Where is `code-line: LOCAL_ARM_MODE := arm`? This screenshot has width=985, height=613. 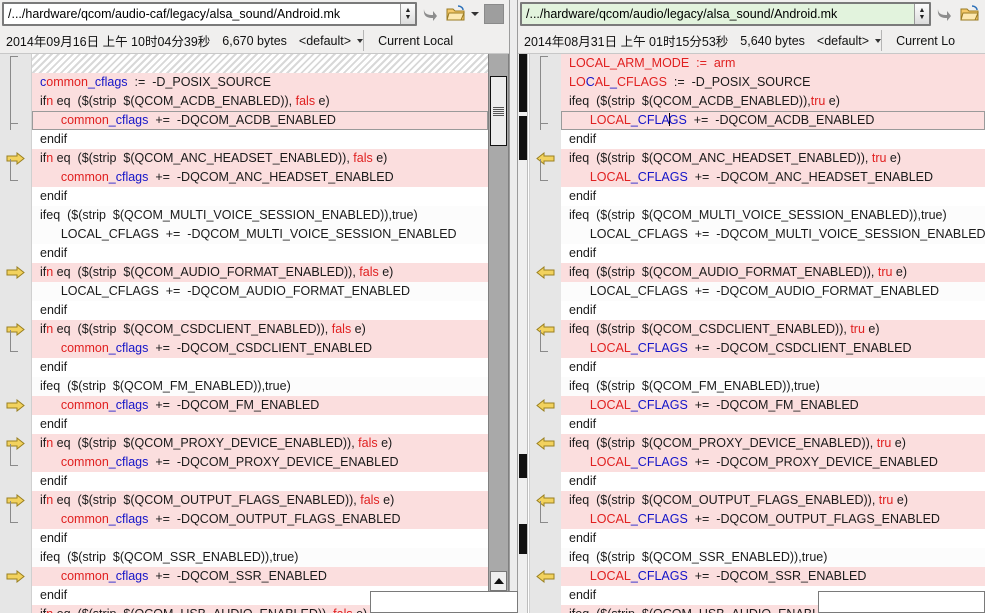 code-line: LOCAL_ARM_MODE := arm is located at coordinates (773, 63).